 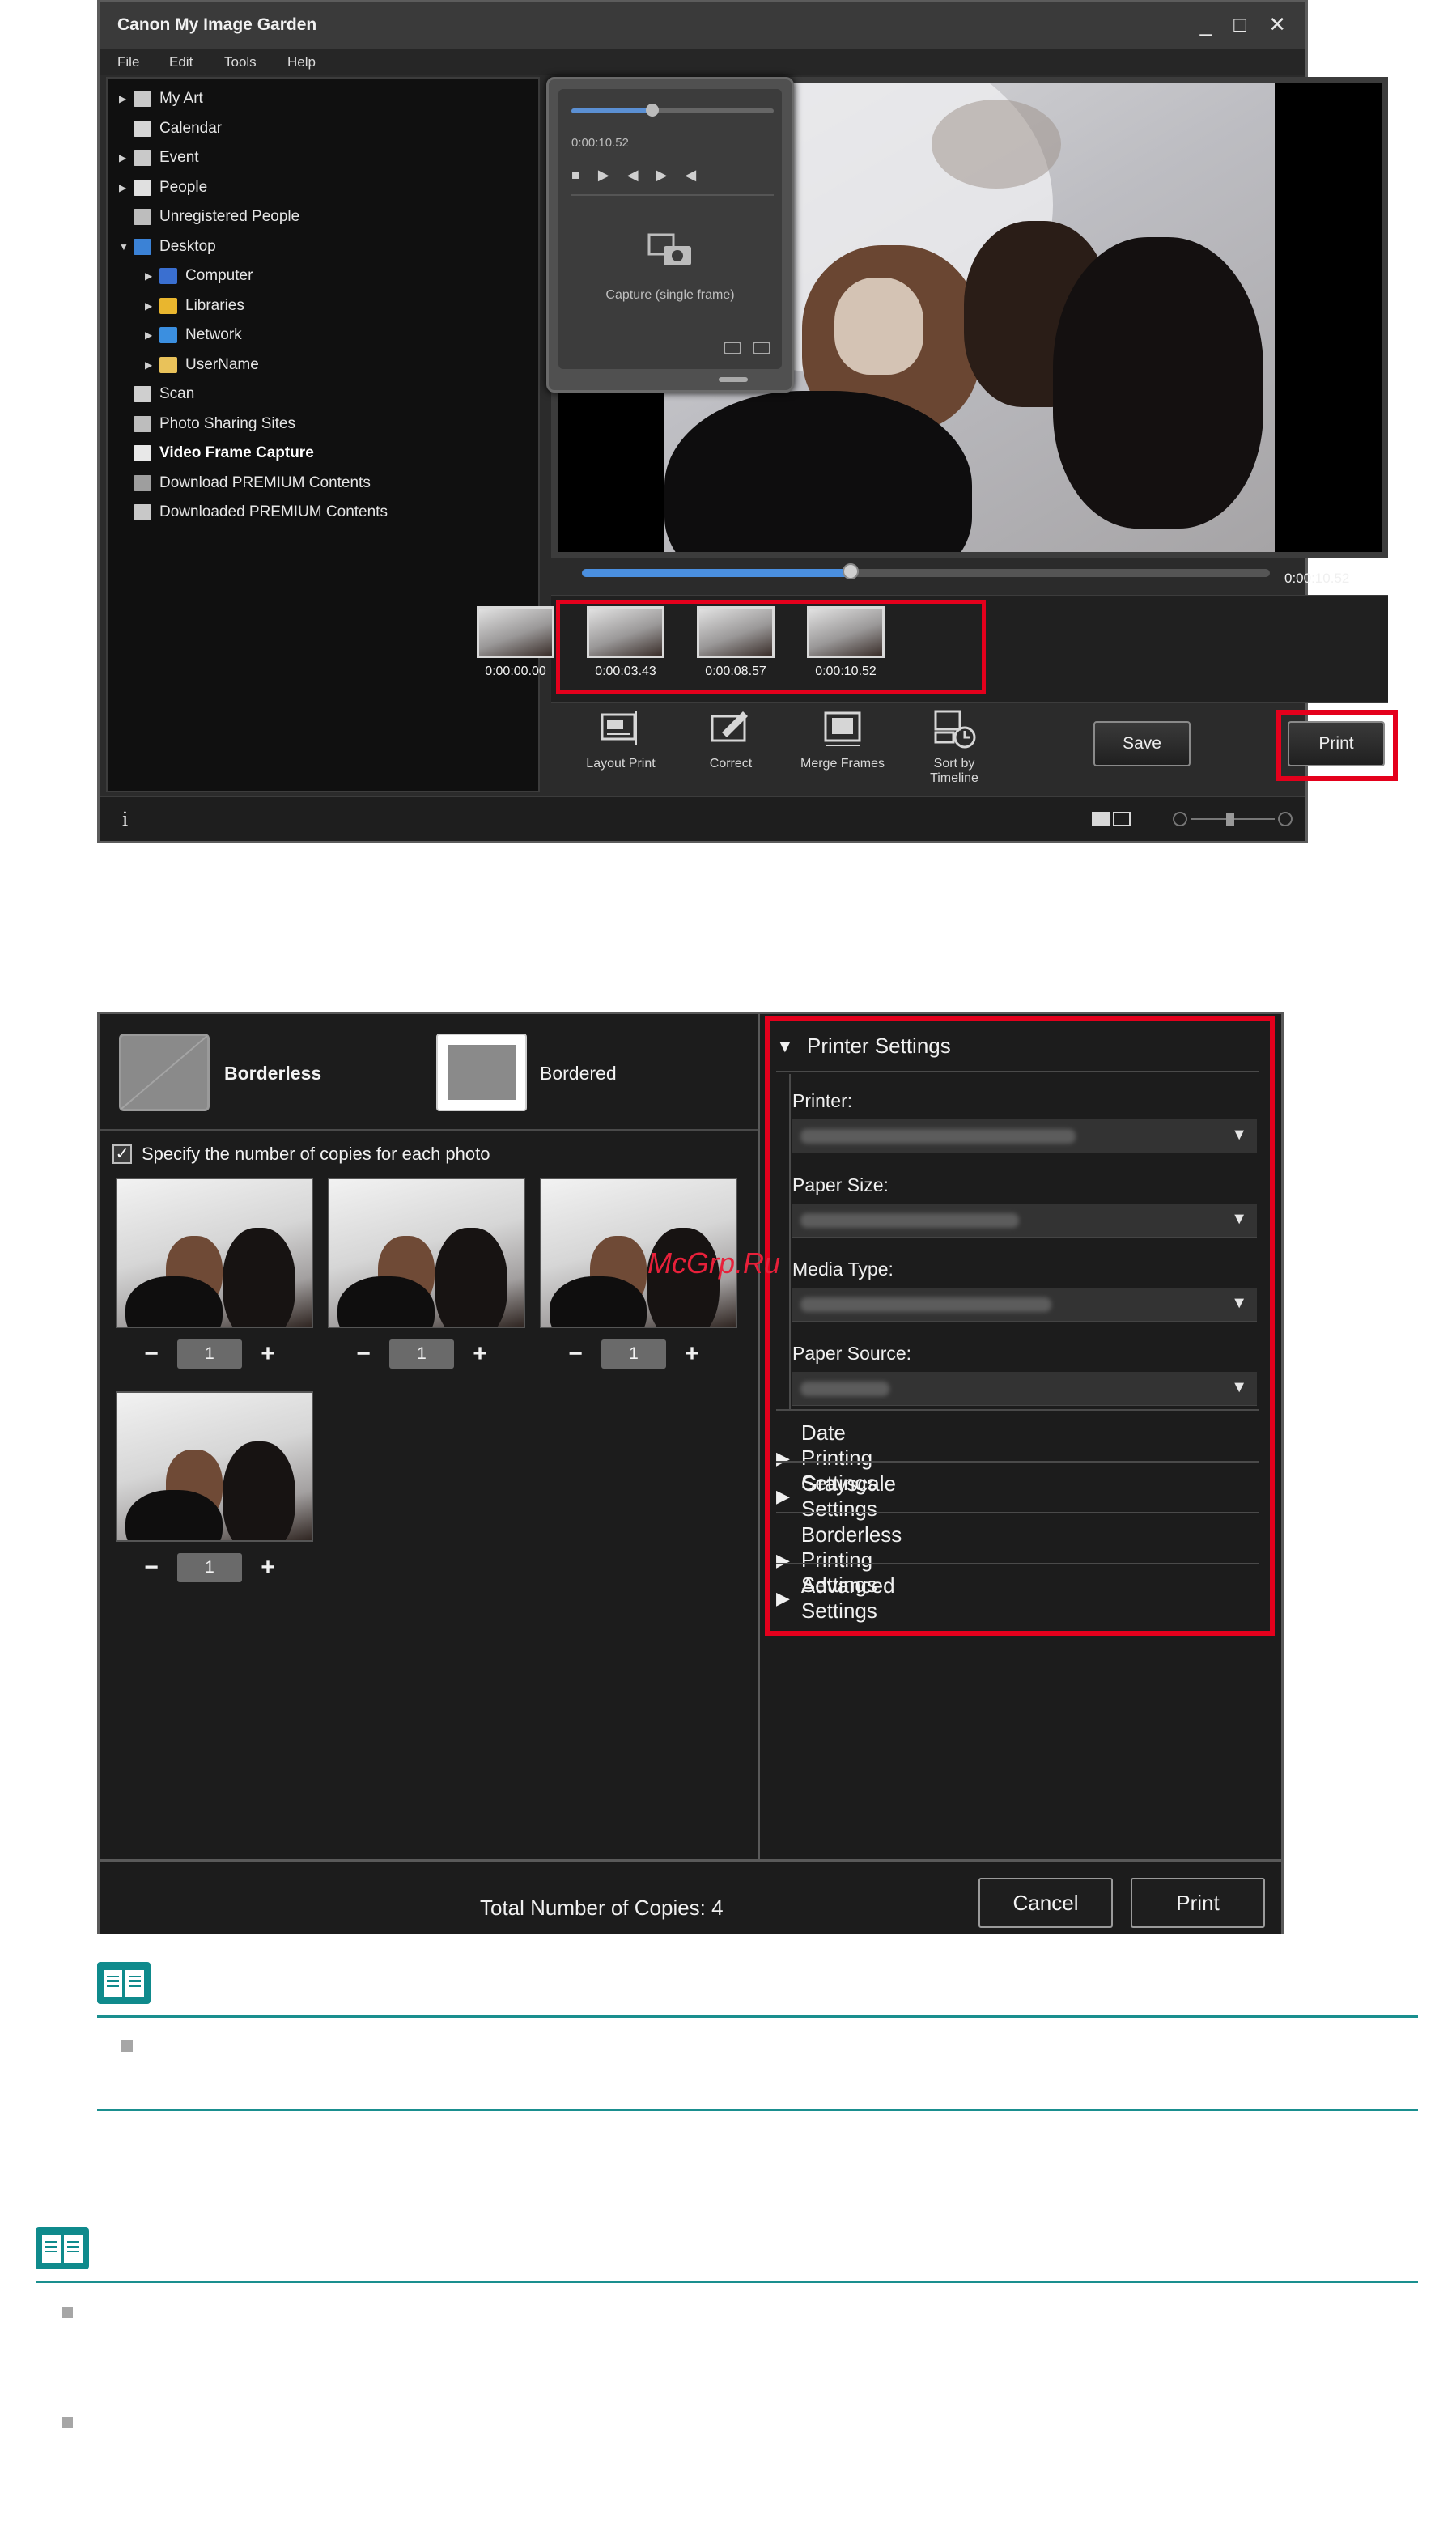 What do you see at coordinates (1234, 819) in the screenshot?
I see `zoom-slider` at bounding box center [1234, 819].